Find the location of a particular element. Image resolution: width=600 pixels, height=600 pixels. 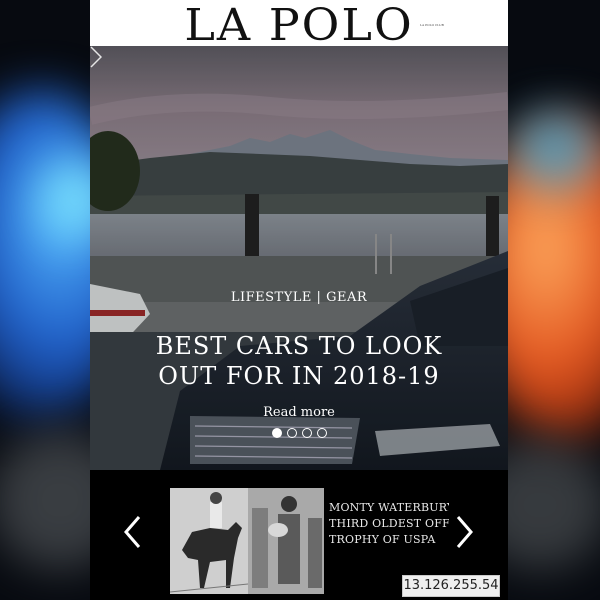

caption-line-1: MONTY WATERBURY is located at coordinates (389, 507).